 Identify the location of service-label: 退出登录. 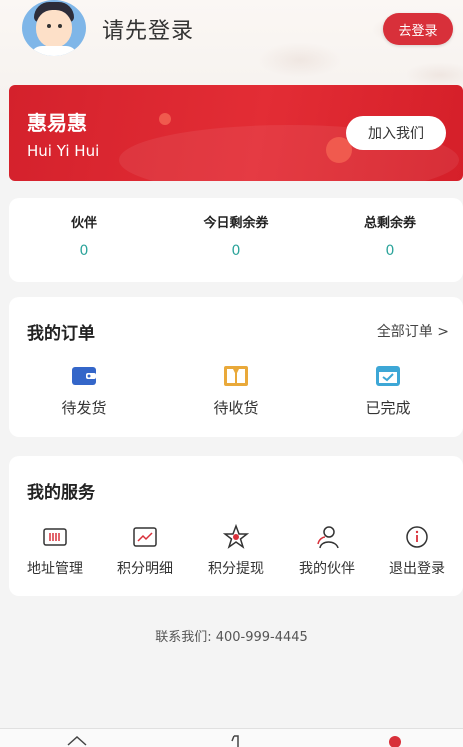
(417, 569).